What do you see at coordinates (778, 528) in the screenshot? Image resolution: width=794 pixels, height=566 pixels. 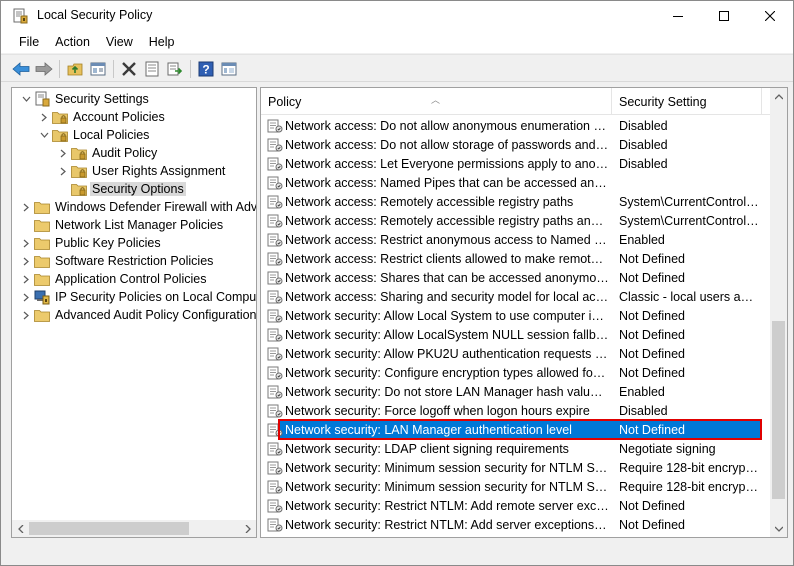 I see `scroll-down-icon` at bounding box center [778, 528].